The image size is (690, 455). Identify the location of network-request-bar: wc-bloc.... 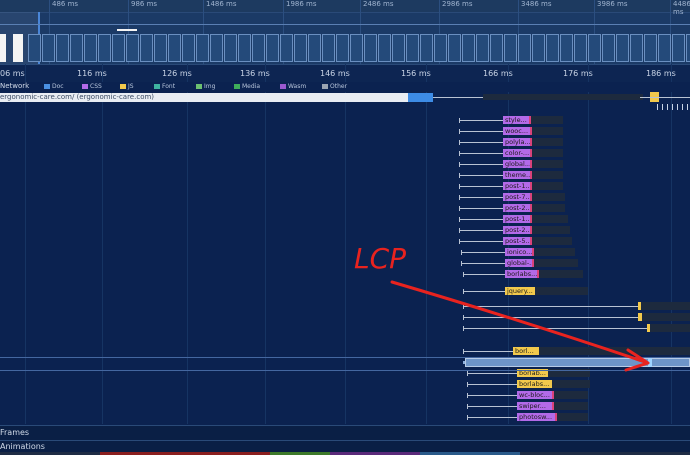
(534, 395).